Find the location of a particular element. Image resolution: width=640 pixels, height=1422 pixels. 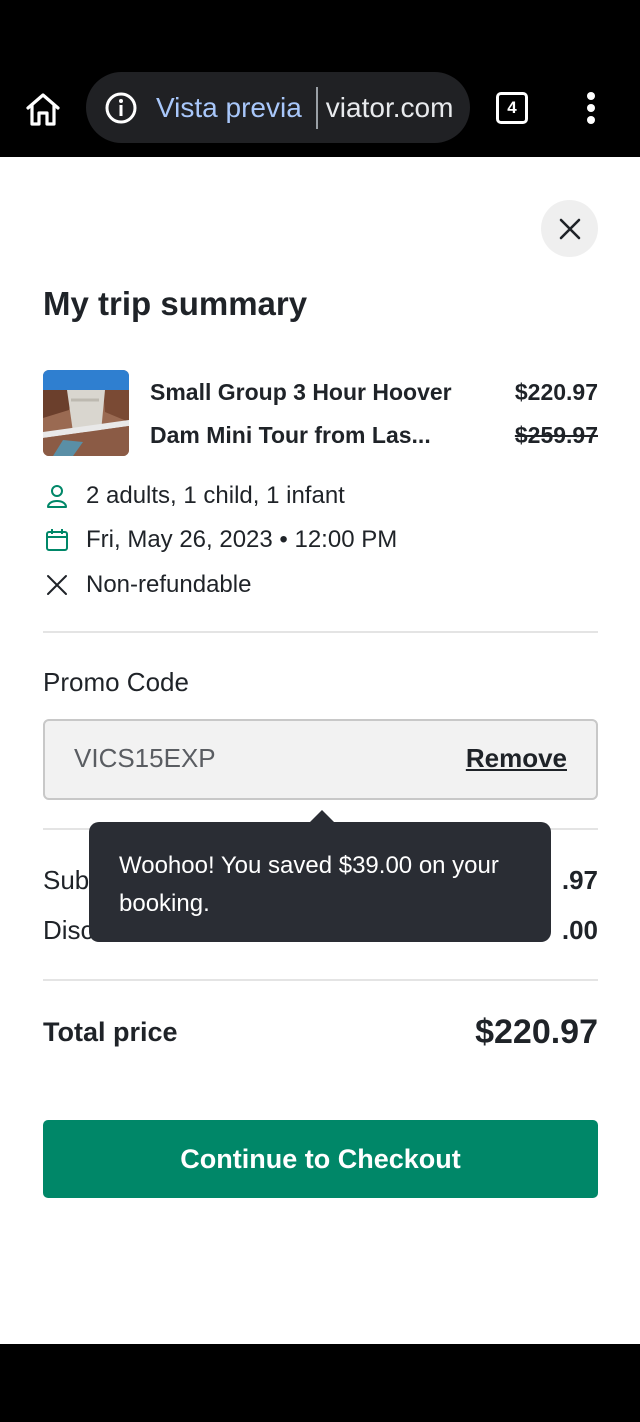

date-row: Fri, May 26, 2023 • 12:00 PM is located at coordinates (220, 540).